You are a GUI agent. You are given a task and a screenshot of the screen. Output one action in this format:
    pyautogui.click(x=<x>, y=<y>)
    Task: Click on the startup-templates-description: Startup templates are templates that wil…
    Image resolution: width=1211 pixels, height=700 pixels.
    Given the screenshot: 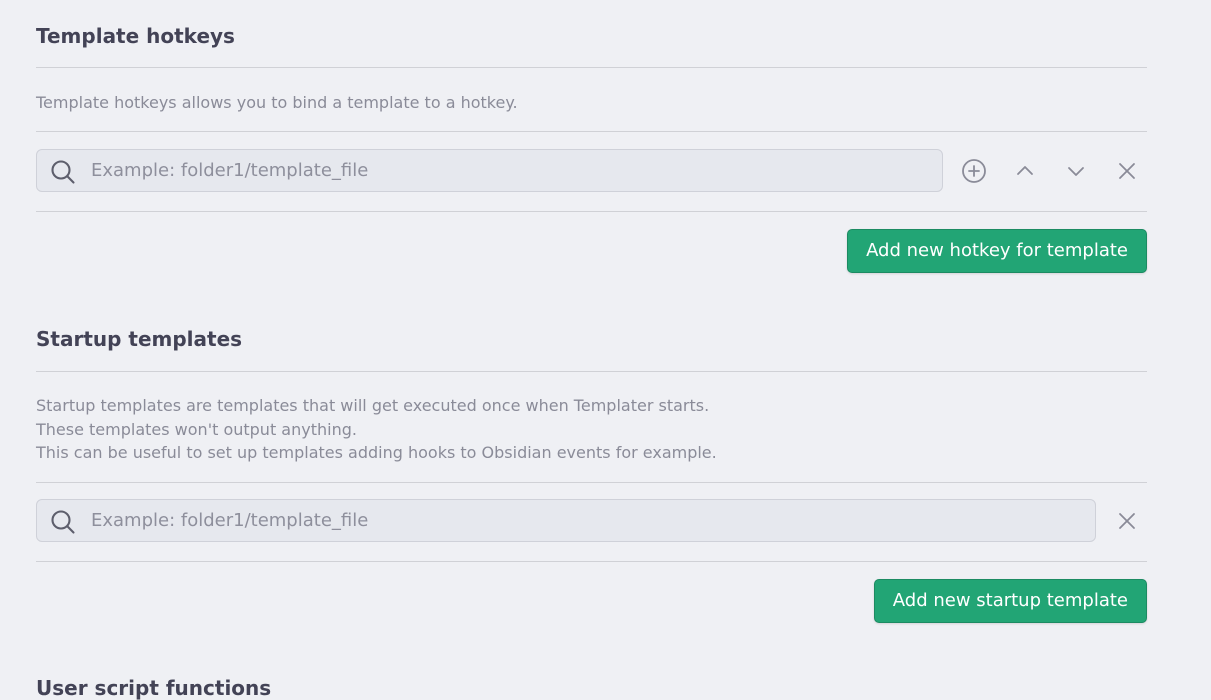 What is the action you would take?
    pyautogui.click(x=376, y=429)
    